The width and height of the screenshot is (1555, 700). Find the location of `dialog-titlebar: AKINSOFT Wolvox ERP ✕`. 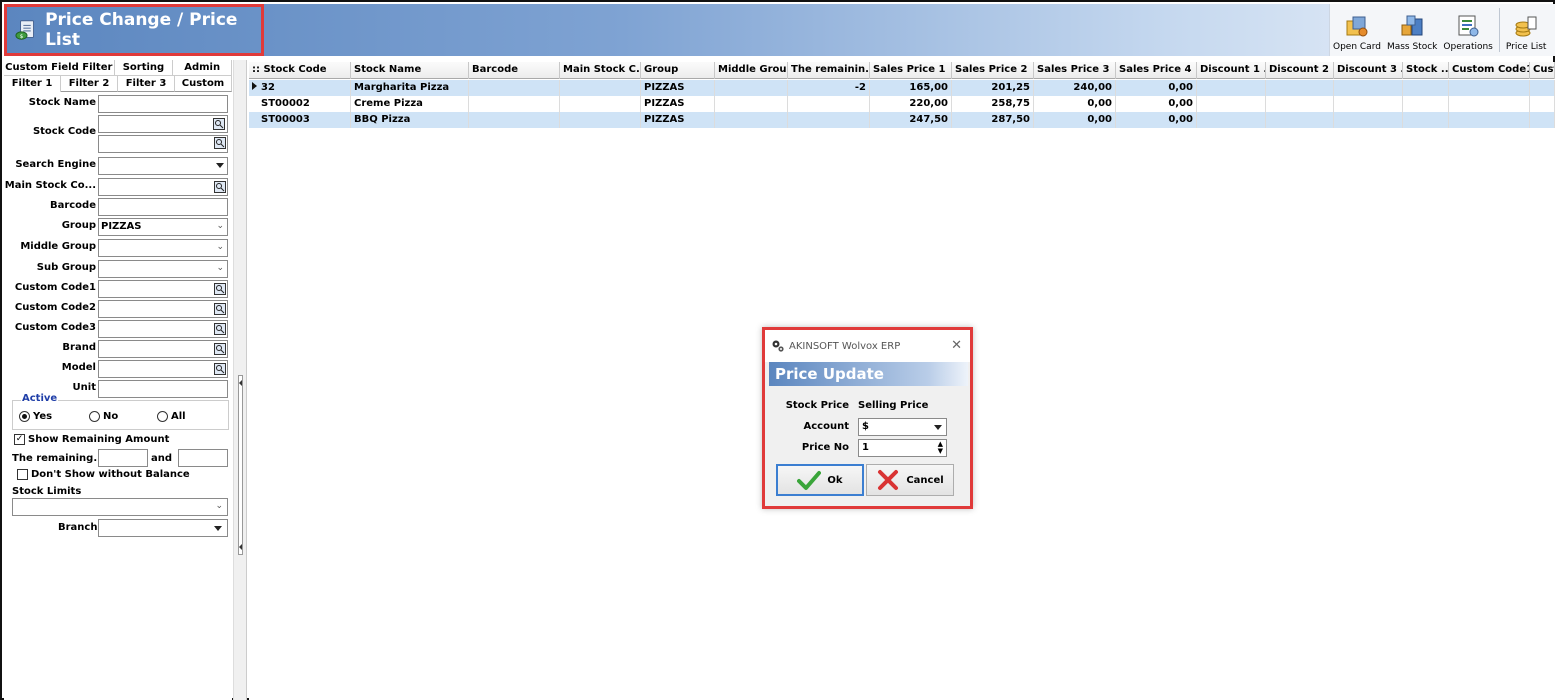

dialog-titlebar: AKINSOFT Wolvox ERP ✕ is located at coordinates (867, 346).